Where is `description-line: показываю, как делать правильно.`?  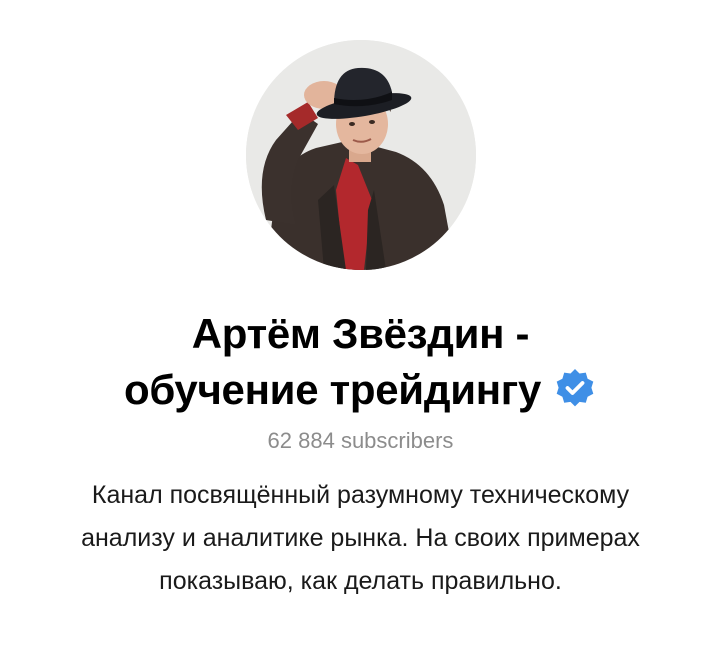
description-line: показываю, как делать правильно. is located at coordinates (360, 581).